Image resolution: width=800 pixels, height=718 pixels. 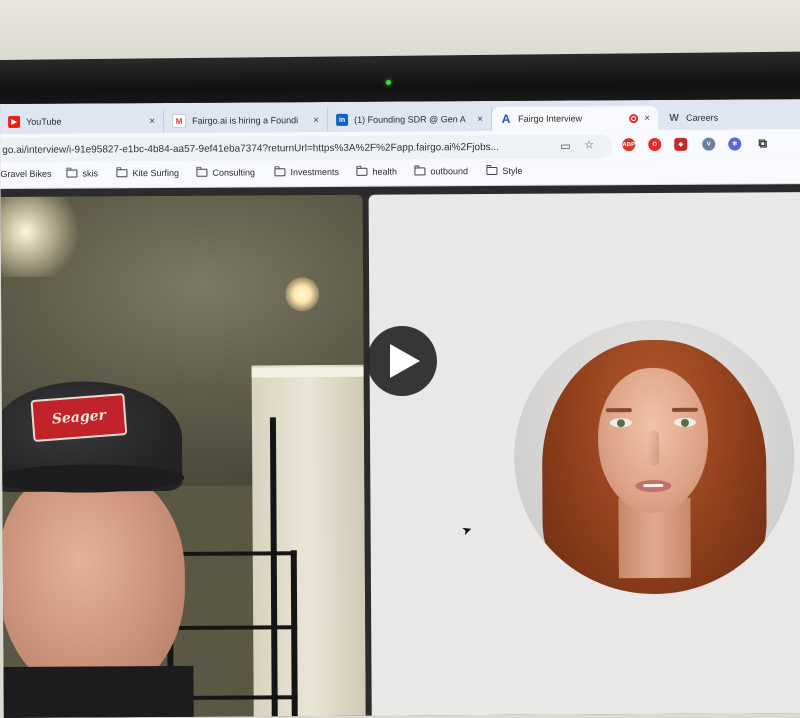 I want to click on bookmark-star-icon: ☆, so click(x=589, y=144).